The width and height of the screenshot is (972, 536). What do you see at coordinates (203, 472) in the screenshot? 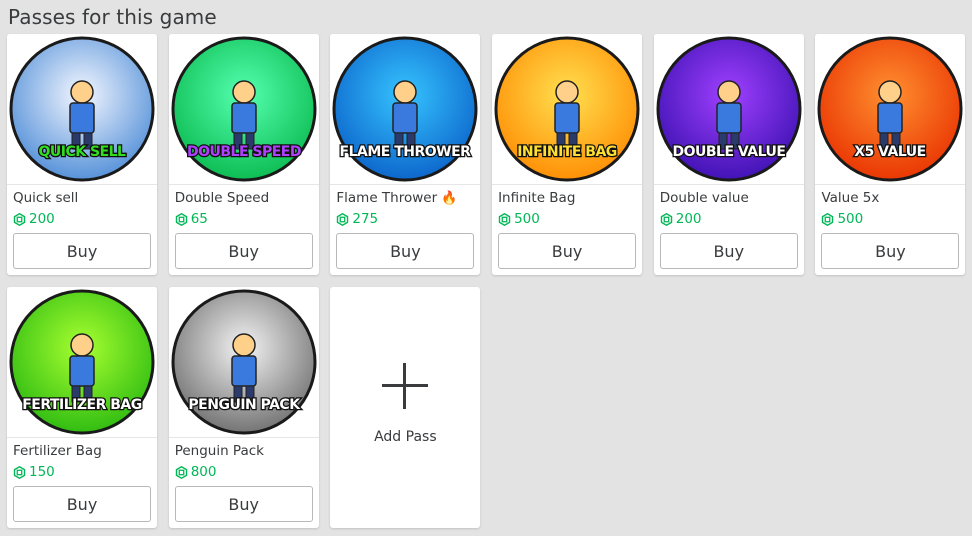
I see `price-value: 800` at bounding box center [203, 472].